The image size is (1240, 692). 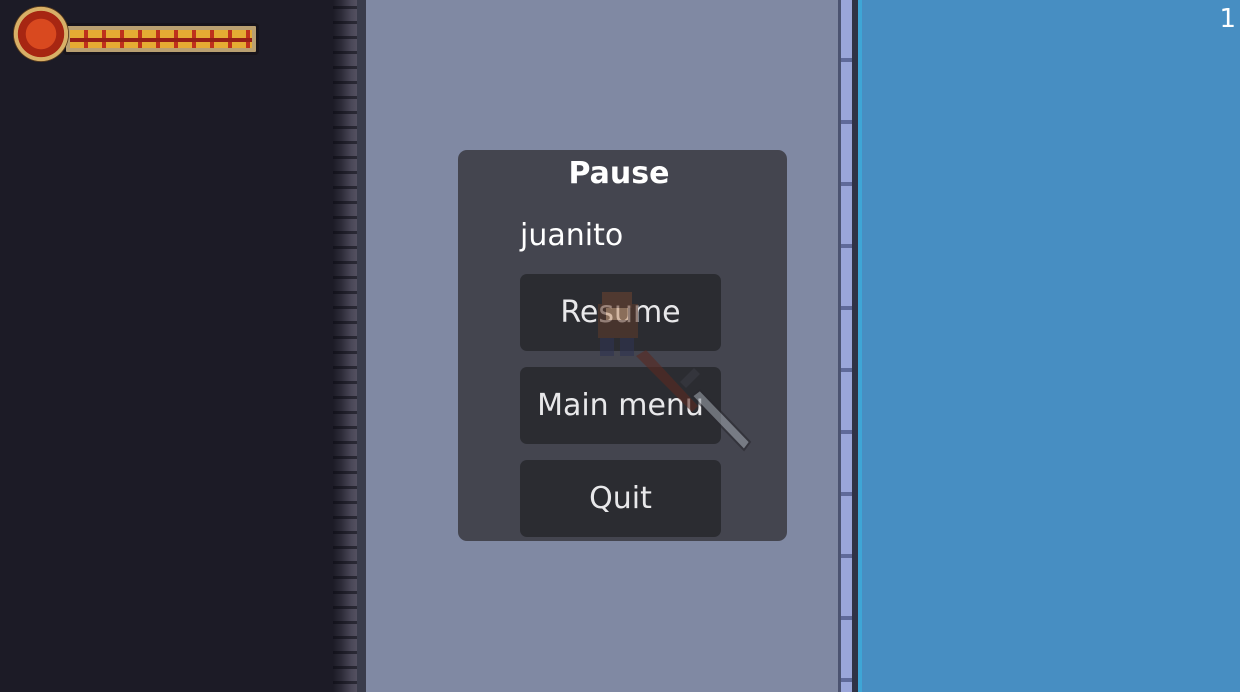 What do you see at coordinates (620, 498) in the screenshot?
I see `quit-button: Quit` at bounding box center [620, 498].